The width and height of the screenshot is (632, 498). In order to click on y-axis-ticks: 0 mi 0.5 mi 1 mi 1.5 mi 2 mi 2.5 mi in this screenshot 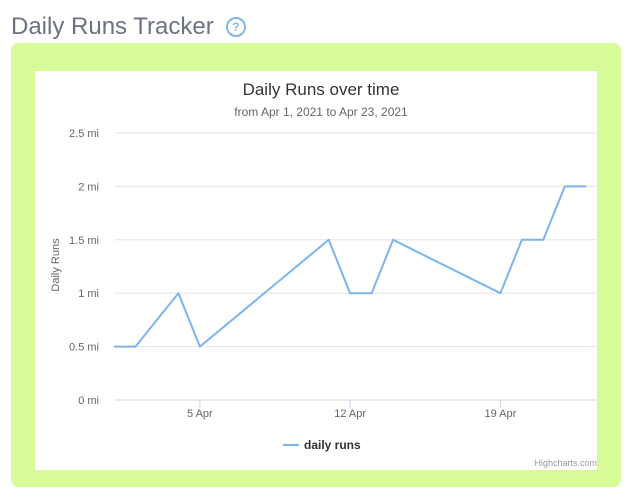, I will do `click(84, 267)`.